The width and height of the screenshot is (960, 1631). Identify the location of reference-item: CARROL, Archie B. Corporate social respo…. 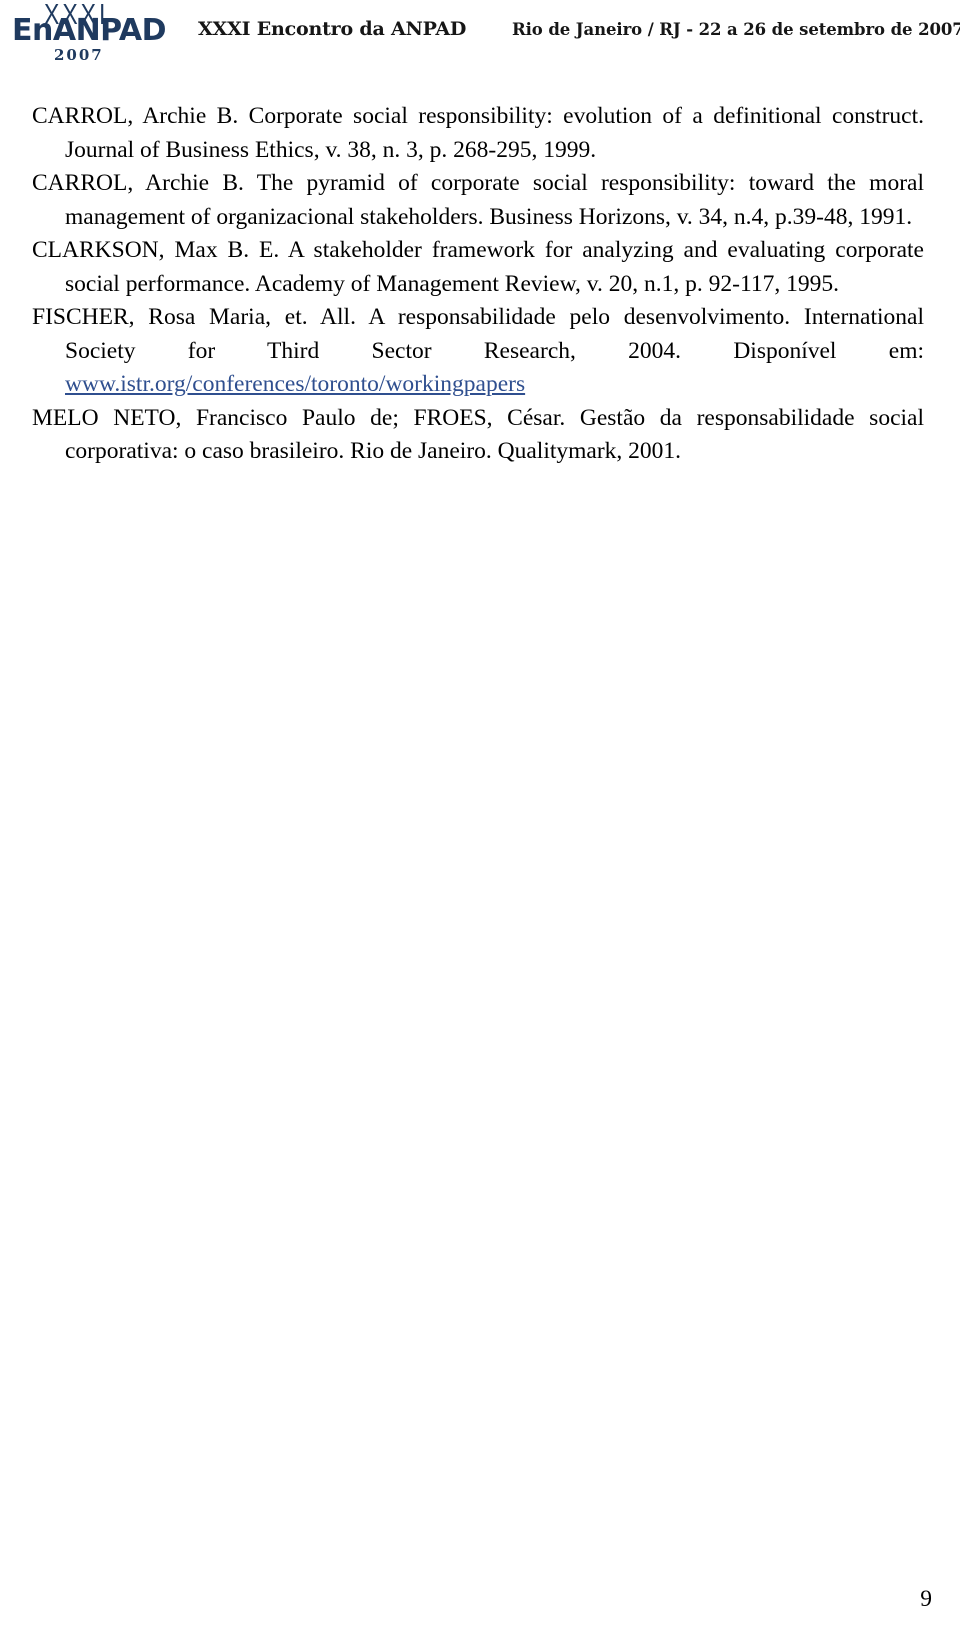
(478, 133).